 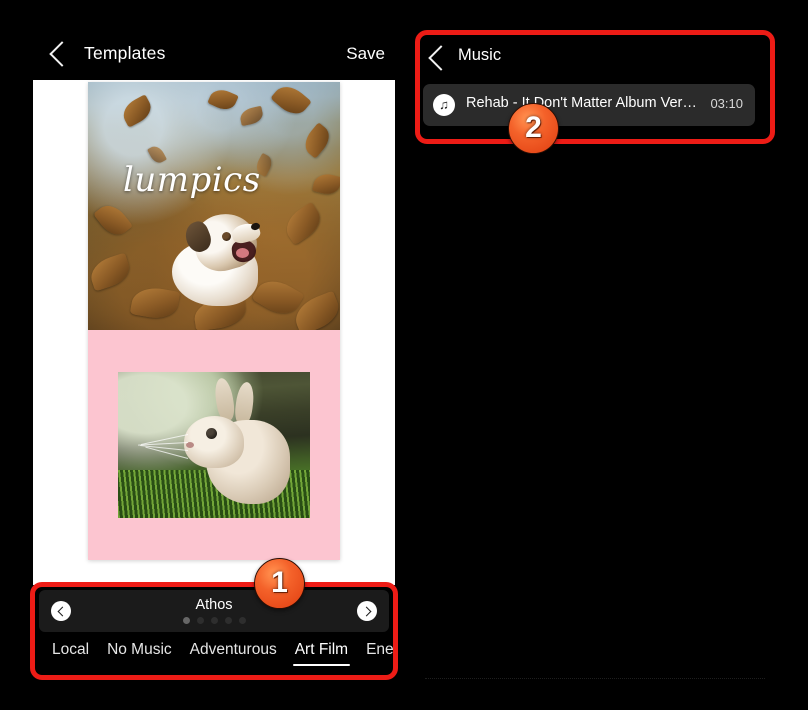 What do you see at coordinates (595, 57) in the screenshot?
I see `music-panel-topbar: Music` at bounding box center [595, 57].